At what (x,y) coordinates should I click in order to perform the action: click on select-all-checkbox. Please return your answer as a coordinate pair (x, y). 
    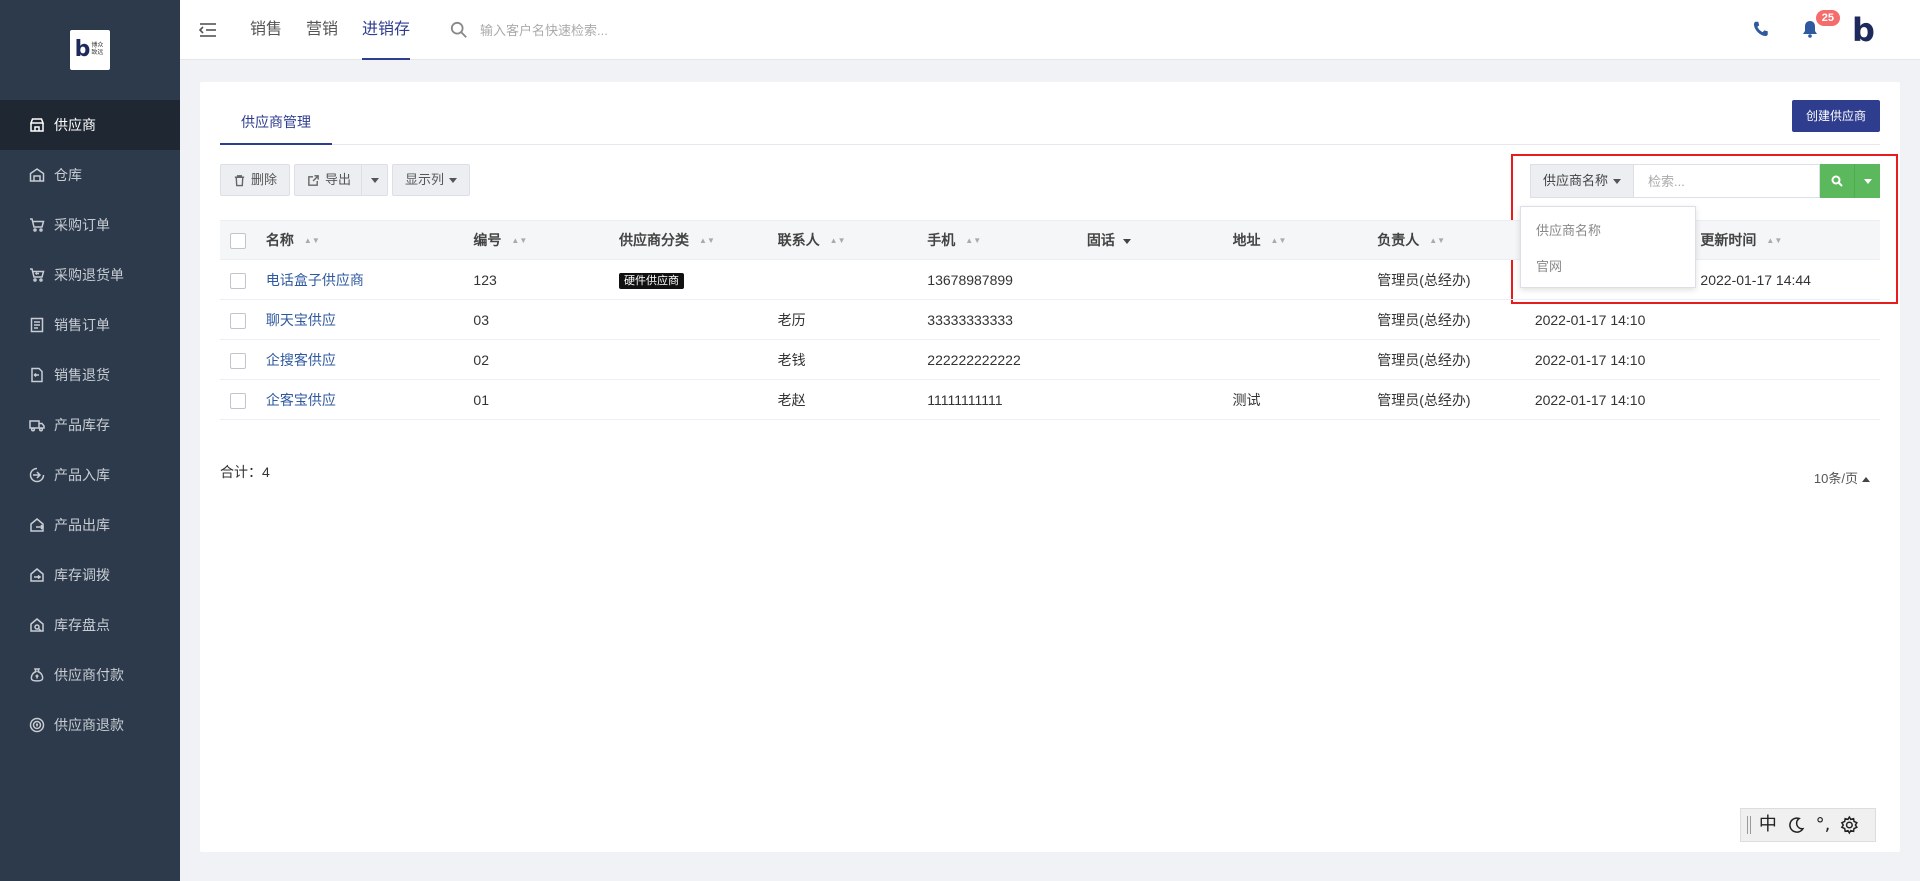
    Looking at the image, I should click on (238, 241).